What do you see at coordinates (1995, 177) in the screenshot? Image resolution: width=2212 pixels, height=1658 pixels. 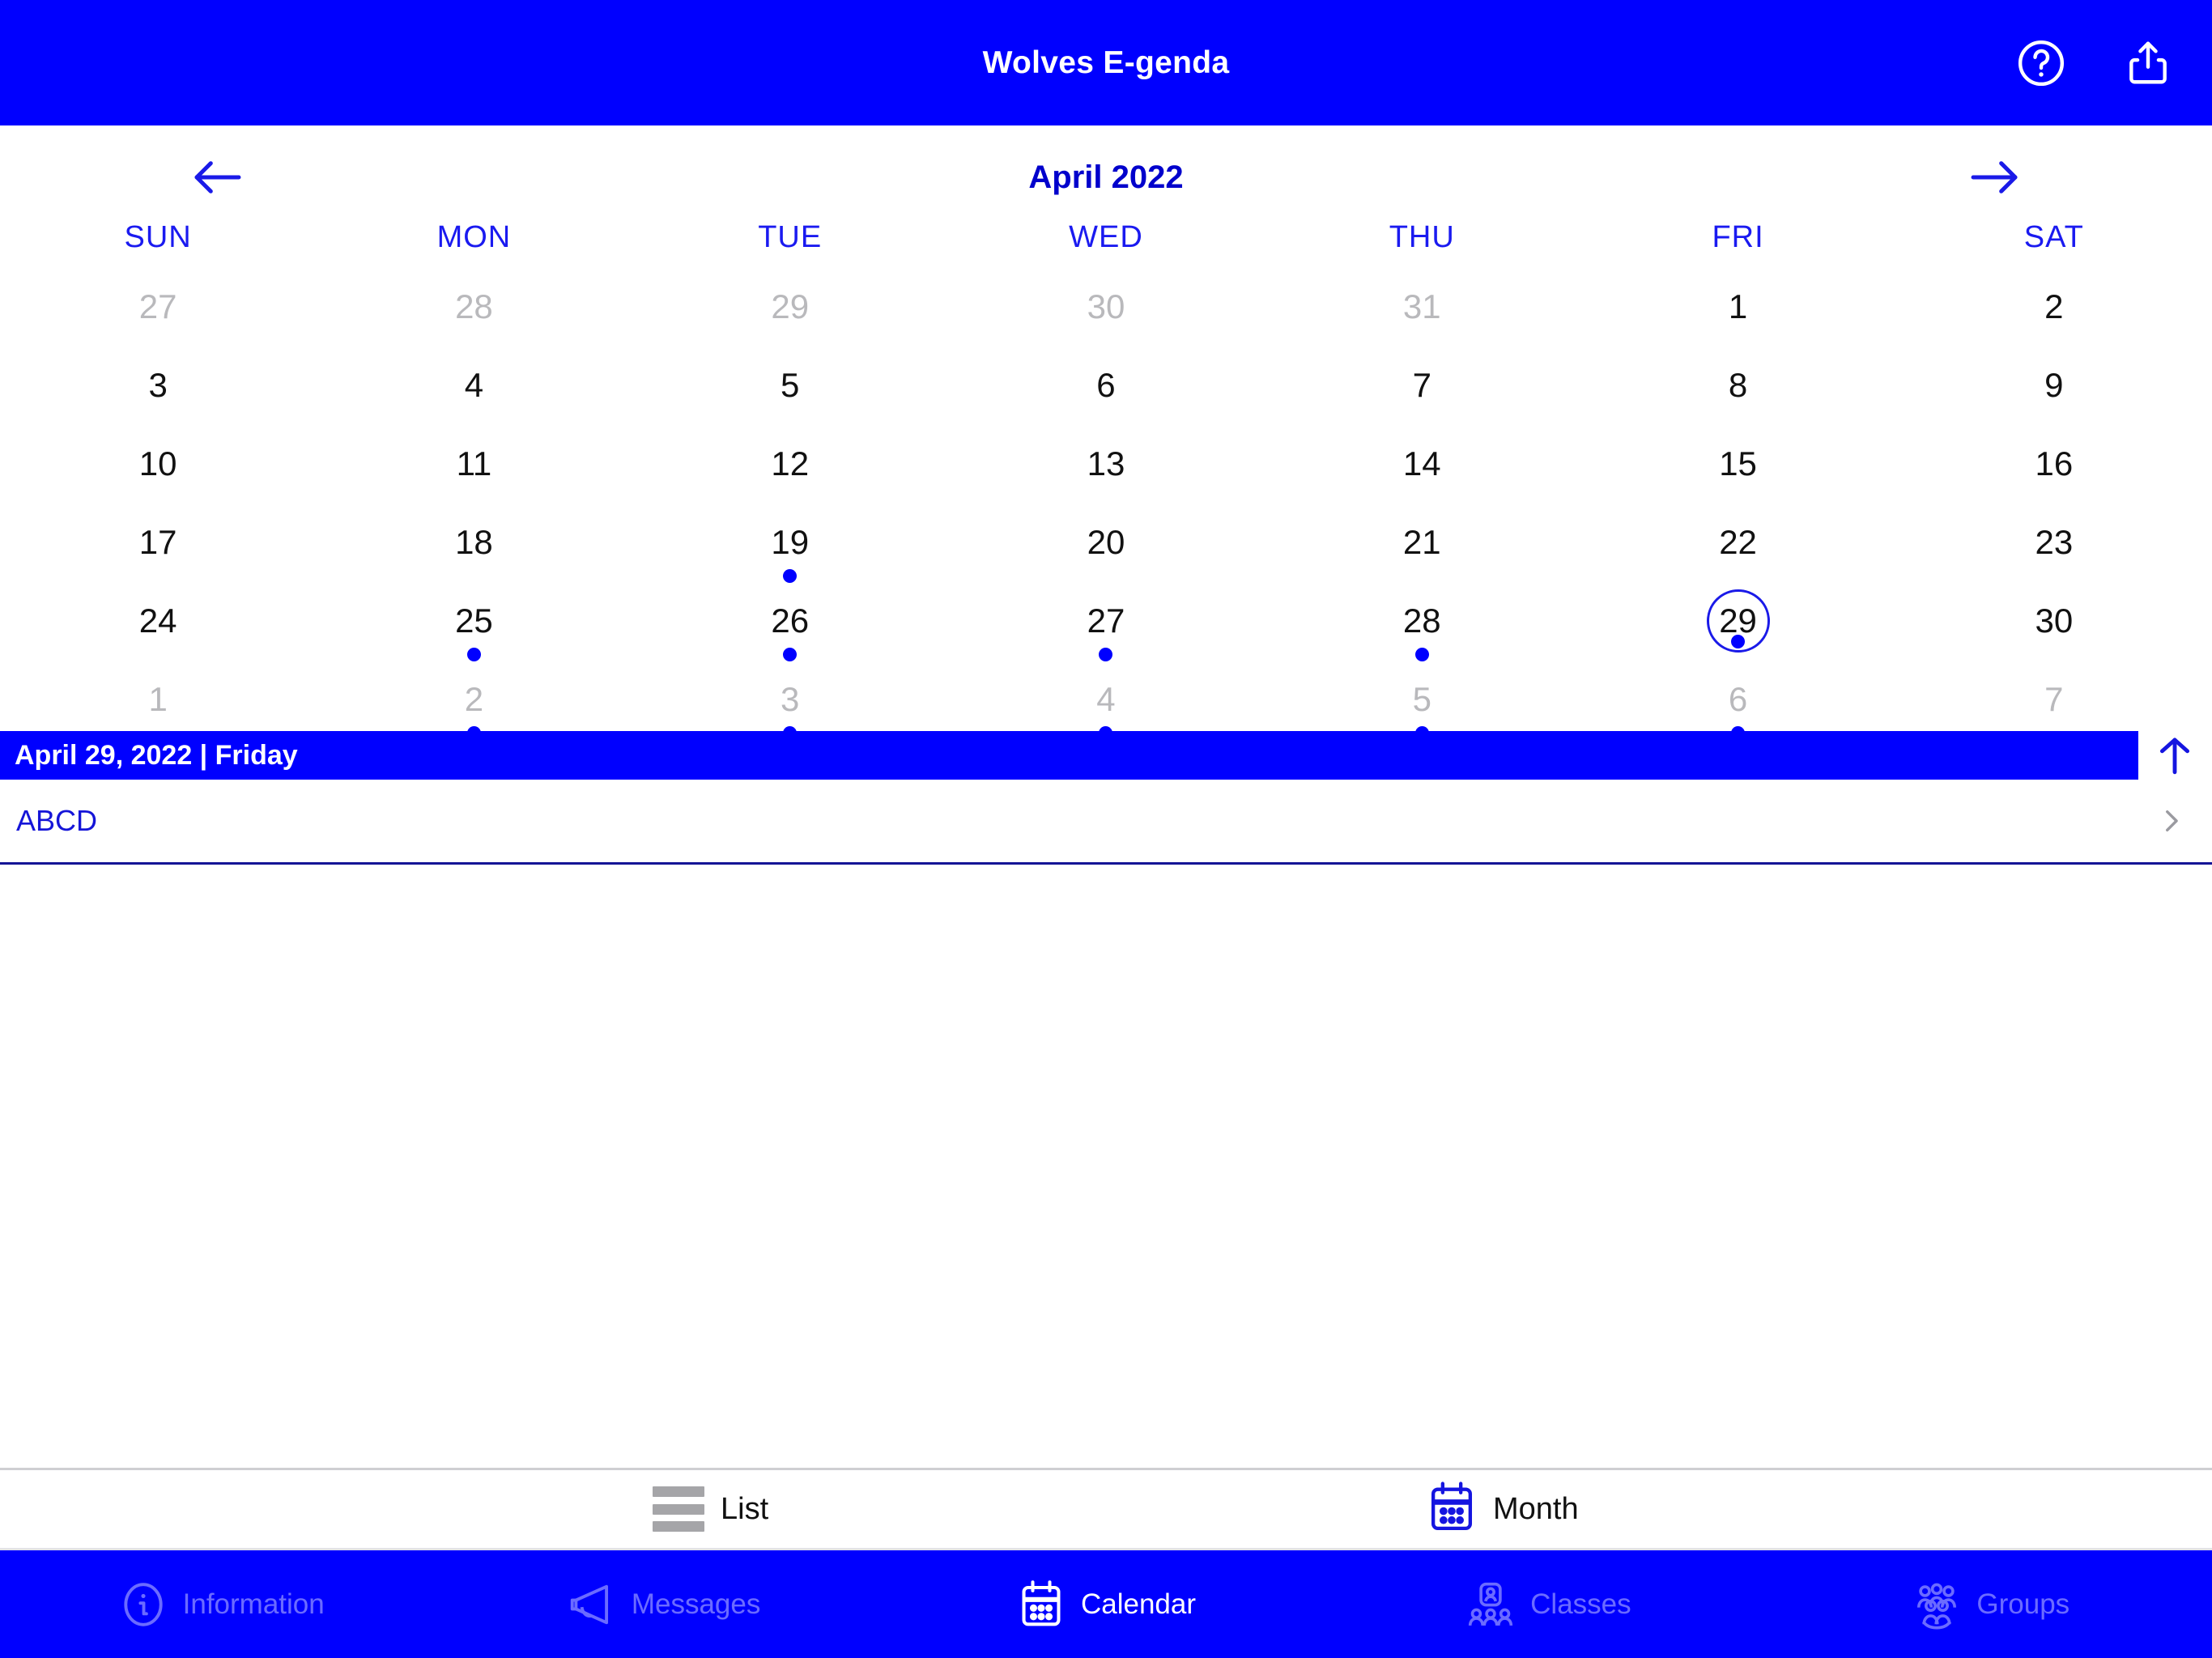 I see `arrow-right-icon` at bounding box center [1995, 177].